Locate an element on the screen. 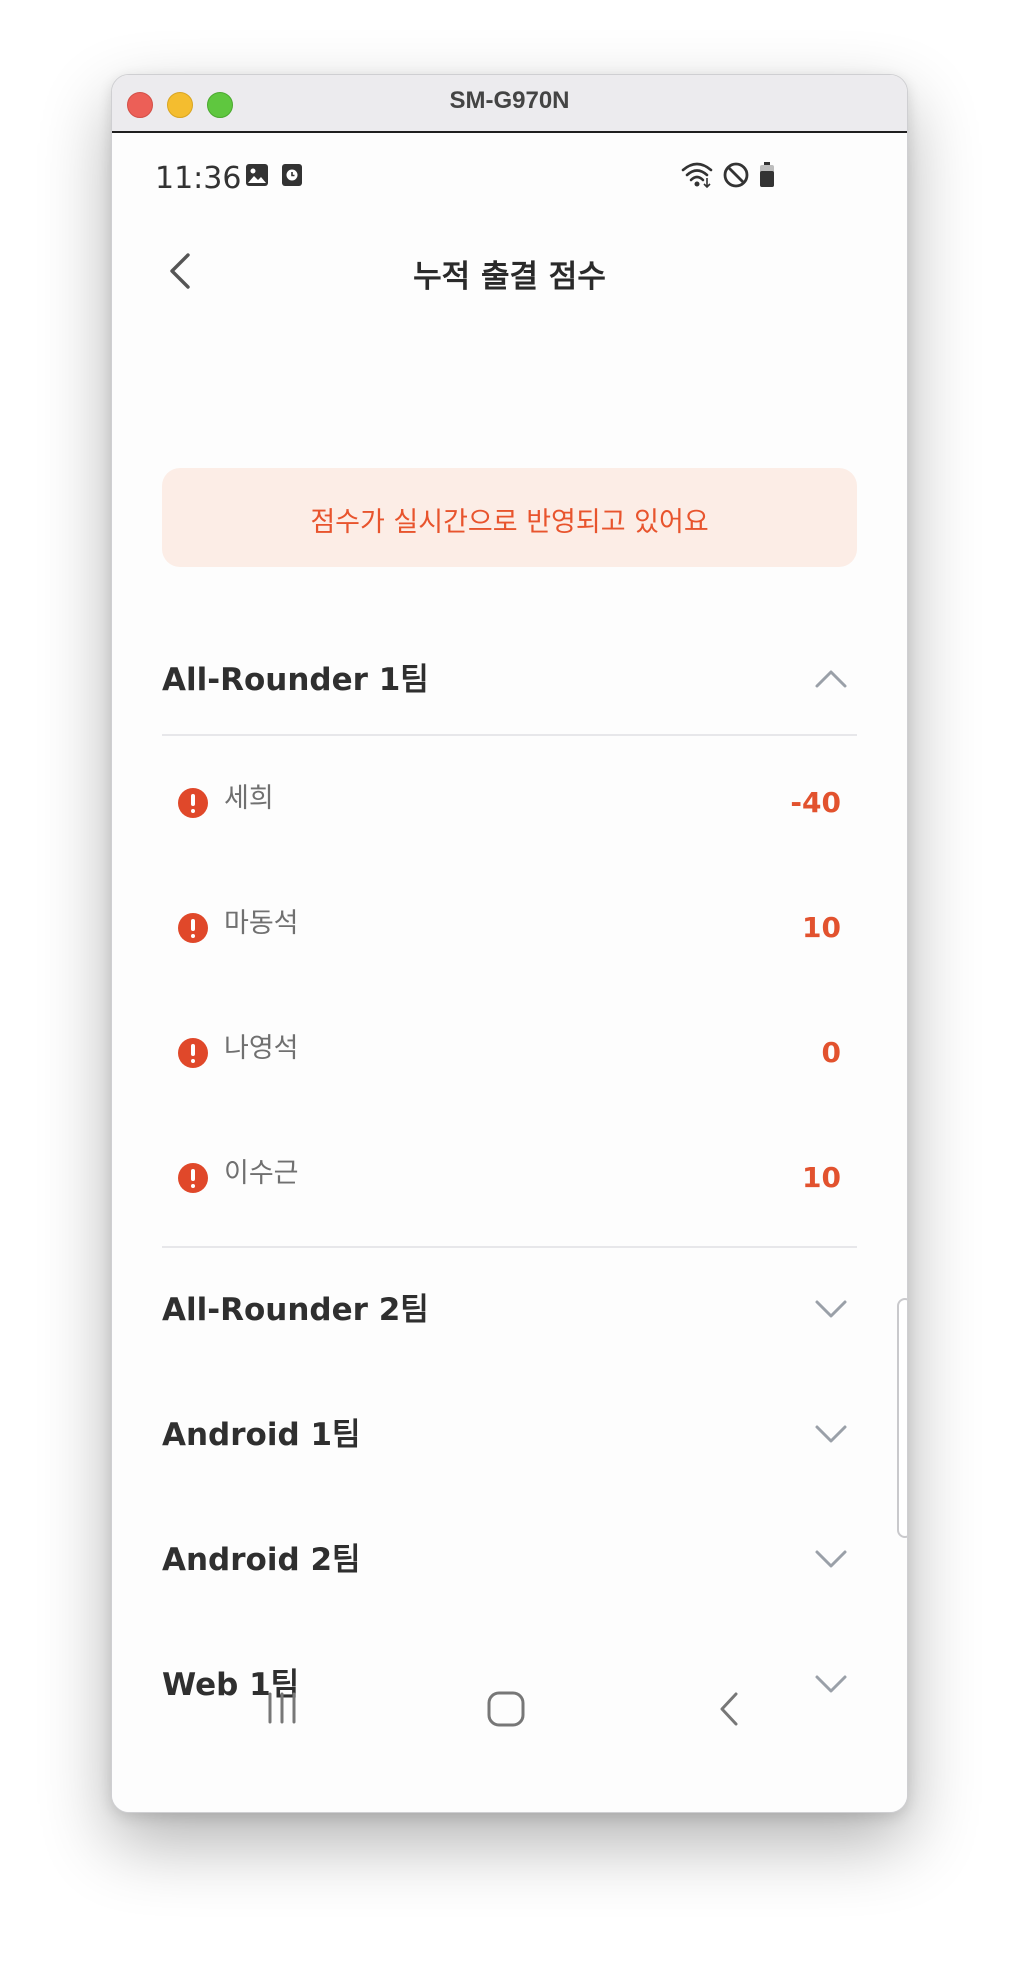 This screenshot has width=1020, height=1964. group-title: Android 2팀 is located at coordinates (261, 1560).